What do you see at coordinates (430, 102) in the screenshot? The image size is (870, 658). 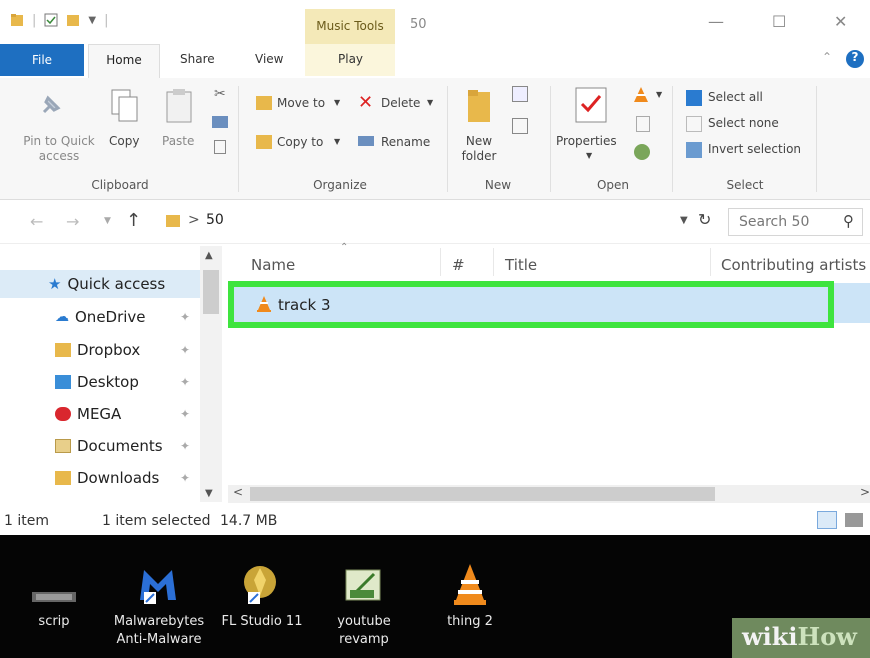 I see `delete-dropdown-icon: ▼` at bounding box center [430, 102].